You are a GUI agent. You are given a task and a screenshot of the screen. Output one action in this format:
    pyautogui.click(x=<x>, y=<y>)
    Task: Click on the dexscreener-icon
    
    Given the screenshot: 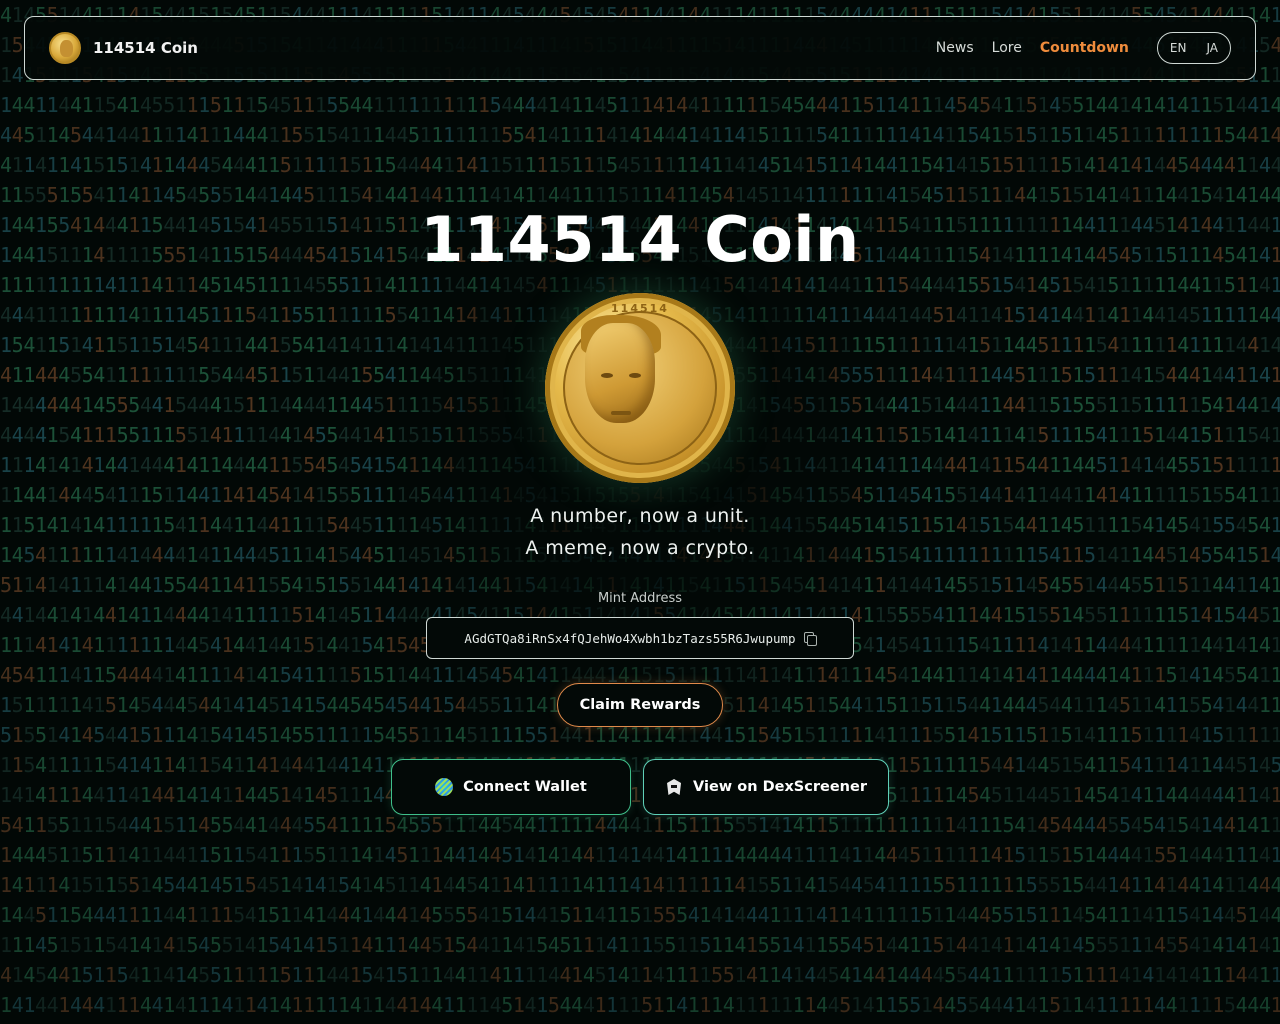 What is the action you would take?
    pyautogui.click(x=674, y=787)
    